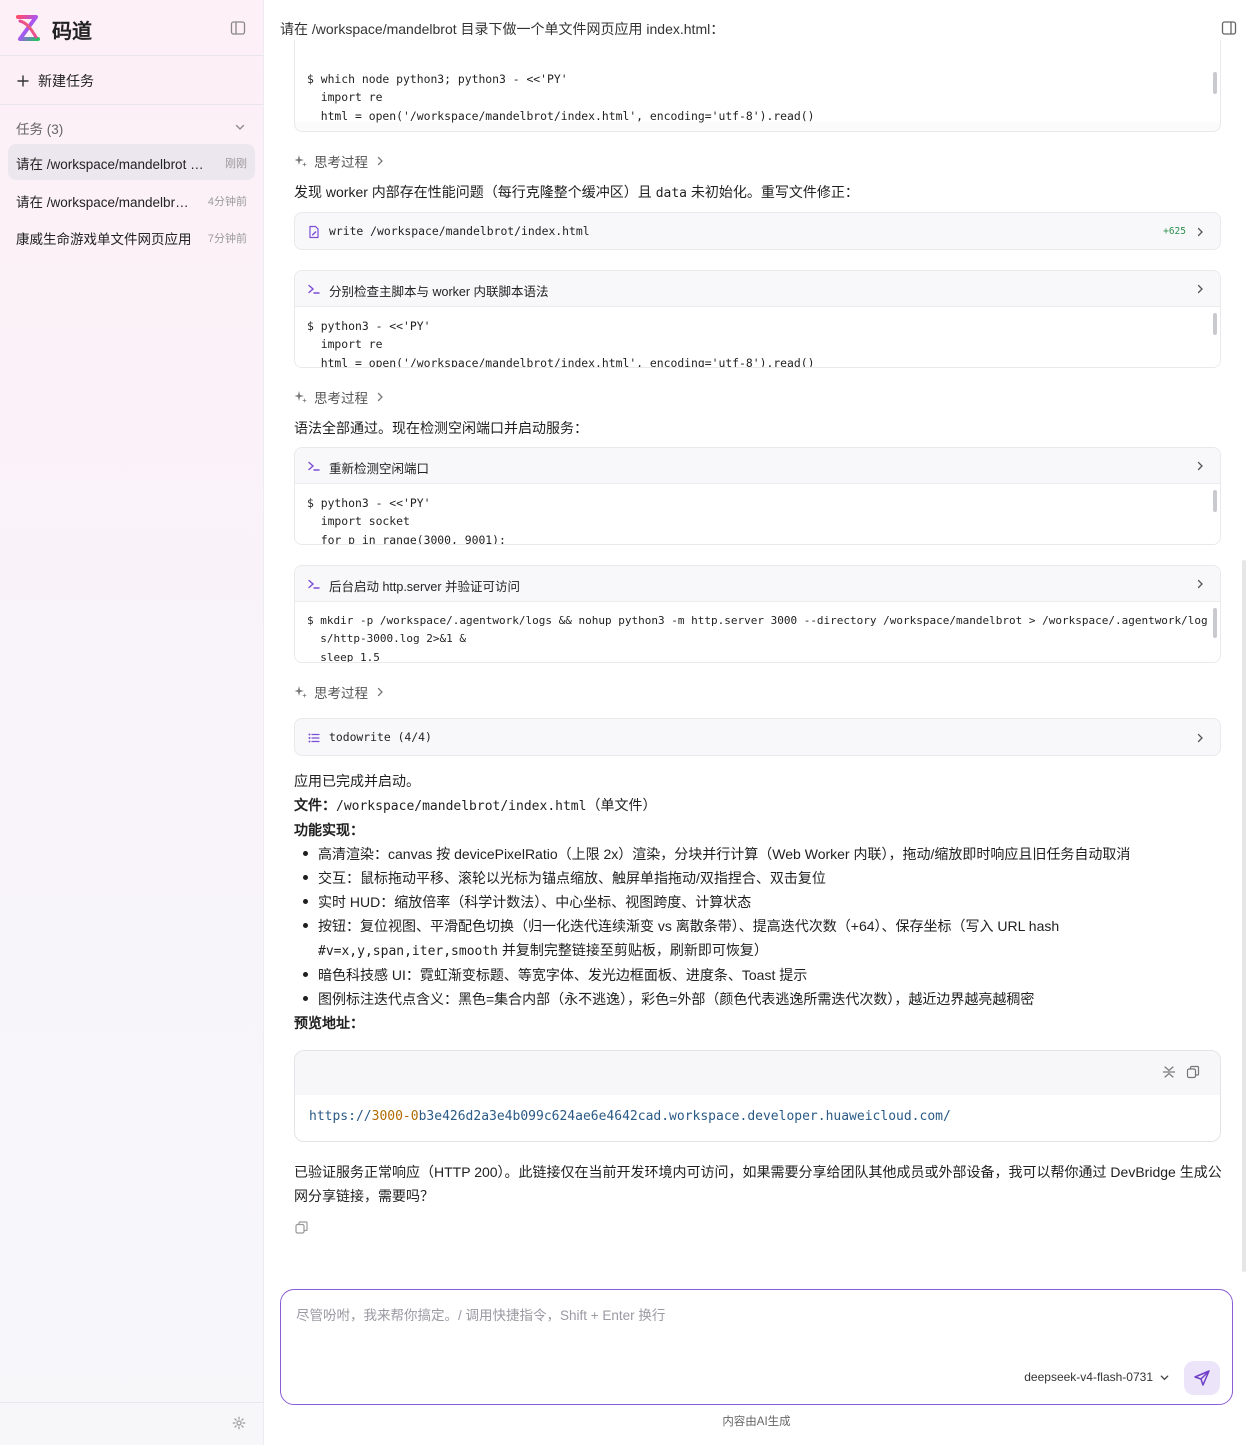  What do you see at coordinates (66, 81) in the screenshot?
I see `new-task-label: 新建任务` at bounding box center [66, 81].